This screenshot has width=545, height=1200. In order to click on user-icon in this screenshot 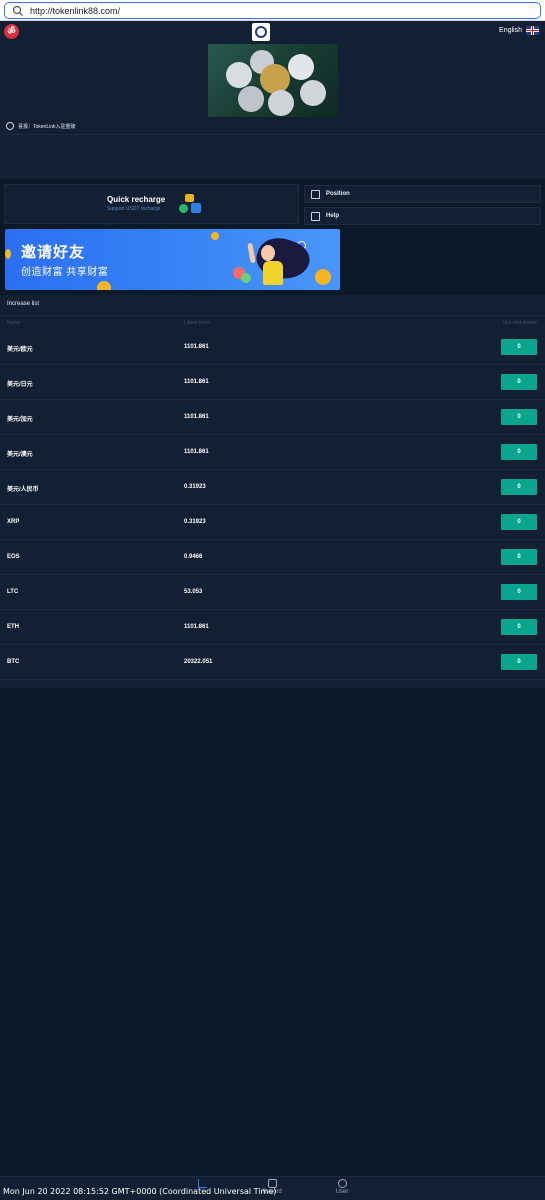, I will do `click(342, 1183)`.